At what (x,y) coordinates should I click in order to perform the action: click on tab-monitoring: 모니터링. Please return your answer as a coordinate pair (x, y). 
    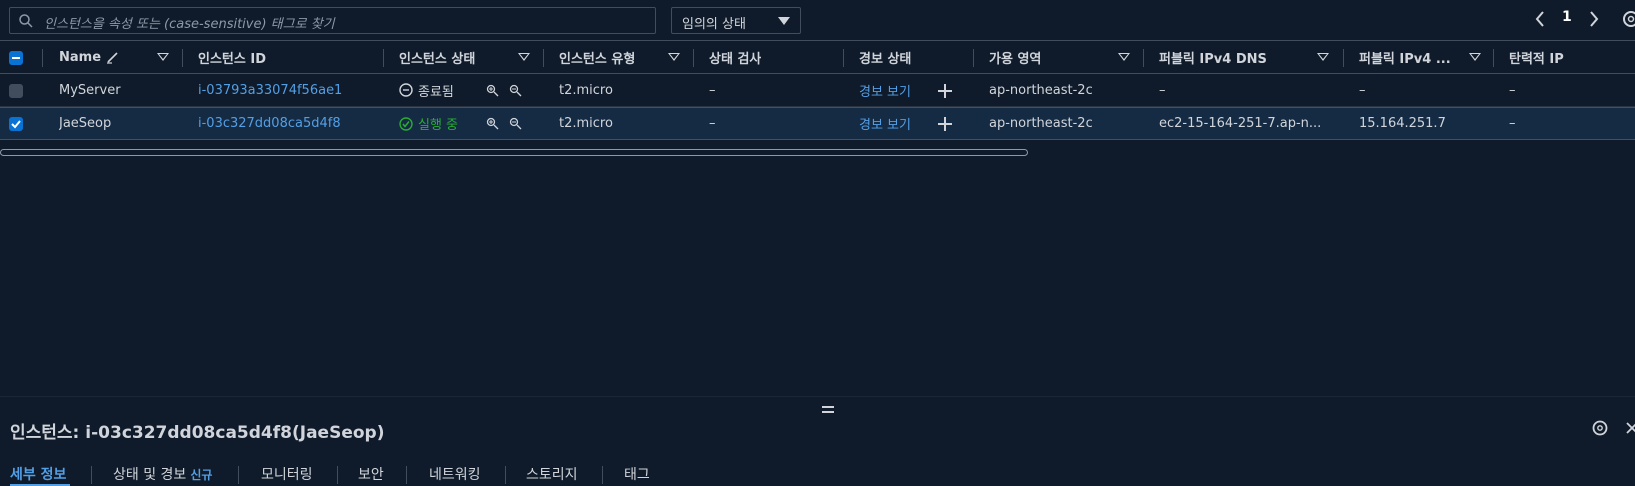
    Looking at the image, I should click on (287, 474).